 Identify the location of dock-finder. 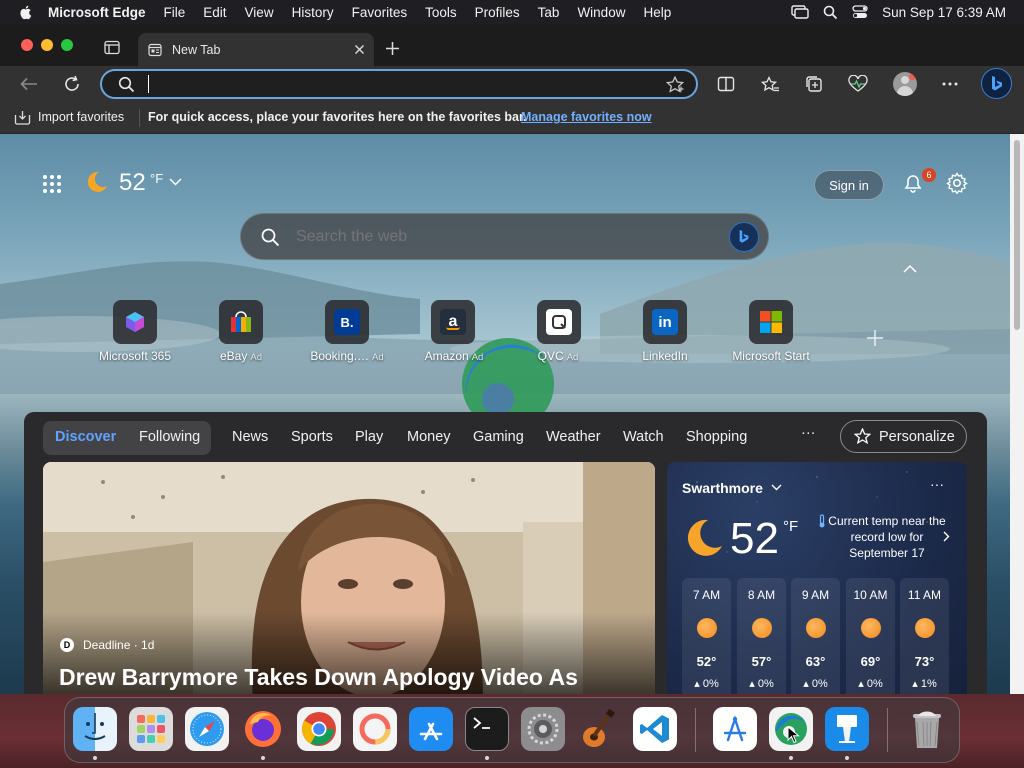
(95, 729).